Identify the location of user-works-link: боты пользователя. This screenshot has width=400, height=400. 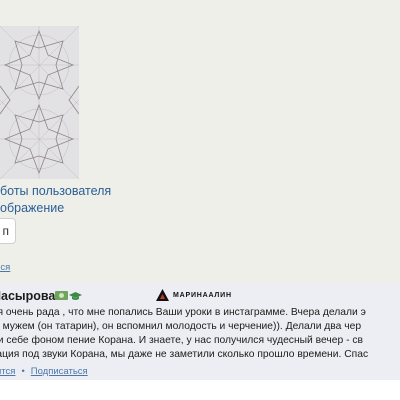
(55, 191).